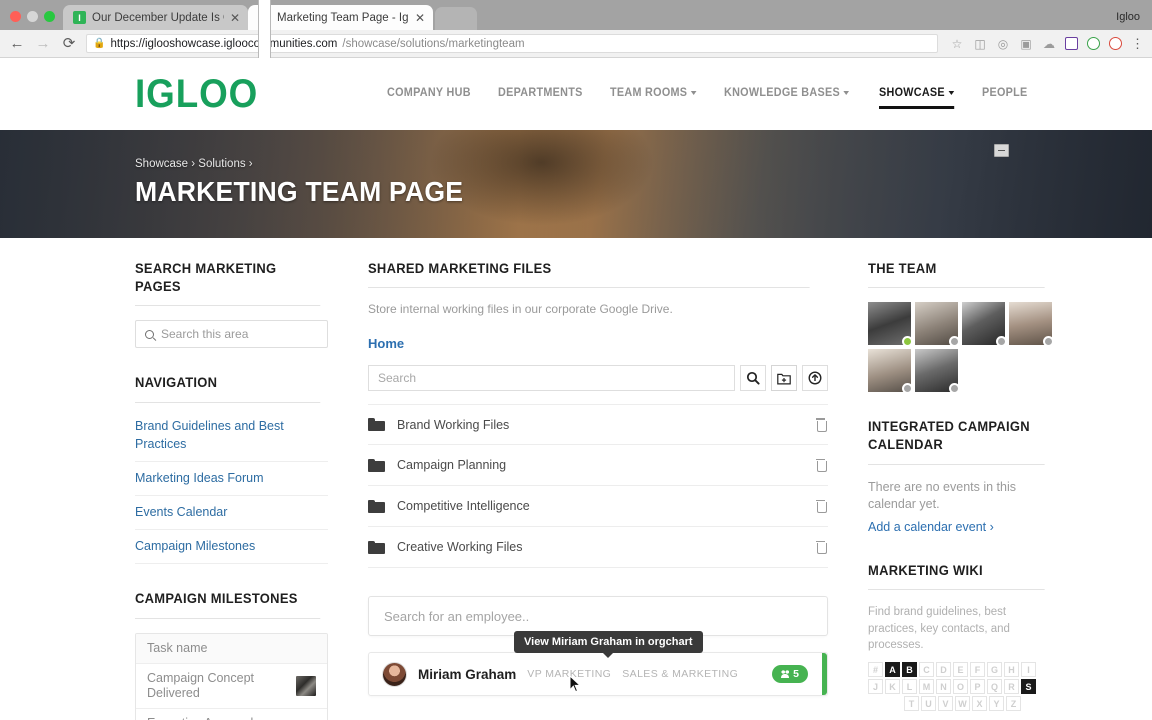  Describe the element at coordinates (15, 16) in the screenshot. I see `close-window-button` at that location.